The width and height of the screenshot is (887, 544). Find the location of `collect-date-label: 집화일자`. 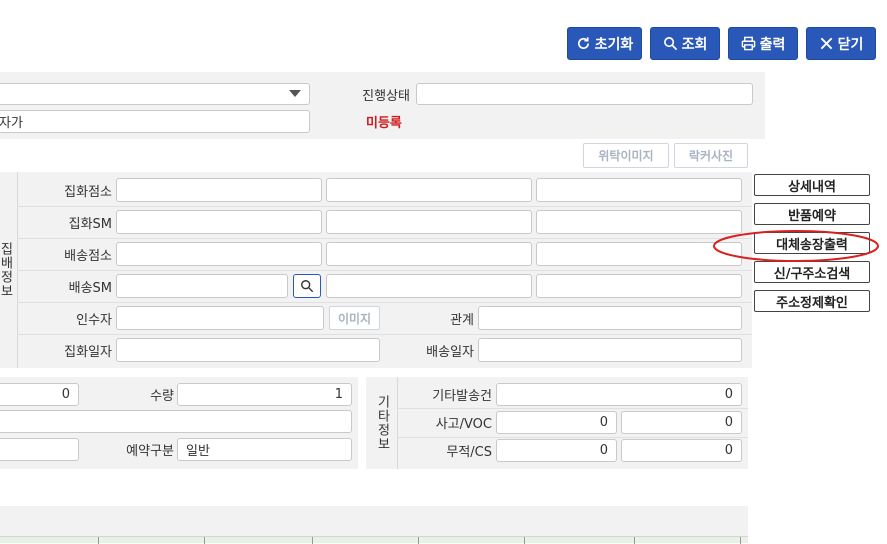

collect-date-label: 집화일자 is located at coordinates (88, 352).